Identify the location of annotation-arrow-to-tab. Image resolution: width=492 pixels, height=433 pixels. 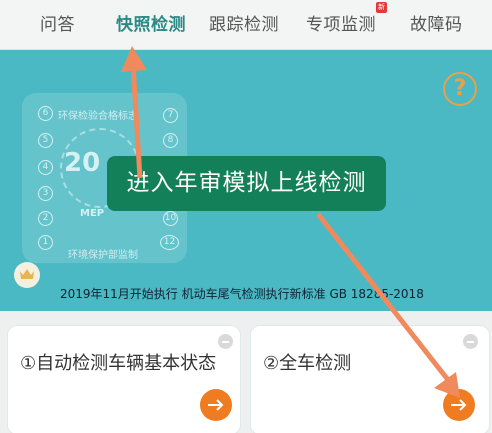
(134, 112).